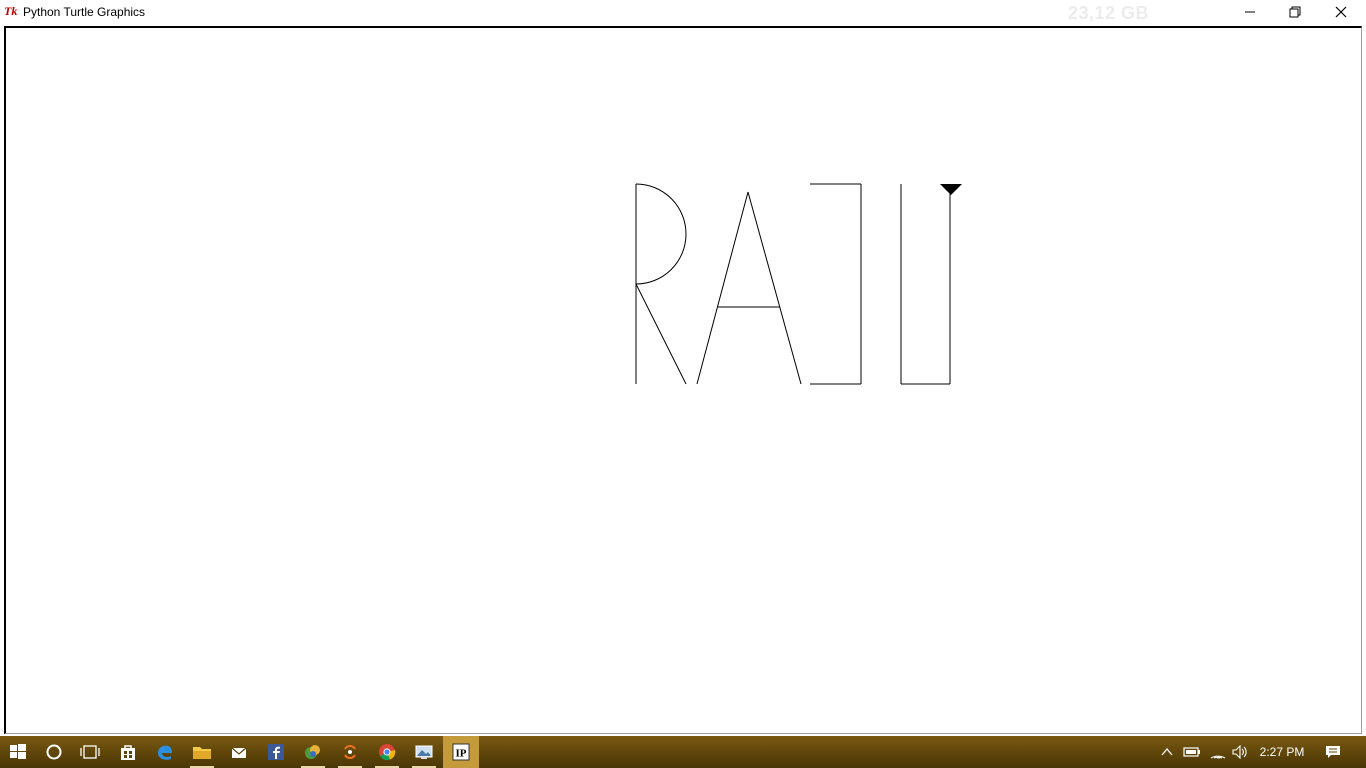 Image resolution: width=1366 pixels, height=768 pixels. What do you see at coordinates (661, 284) in the screenshot?
I see `letter-r` at bounding box center [661, 284].